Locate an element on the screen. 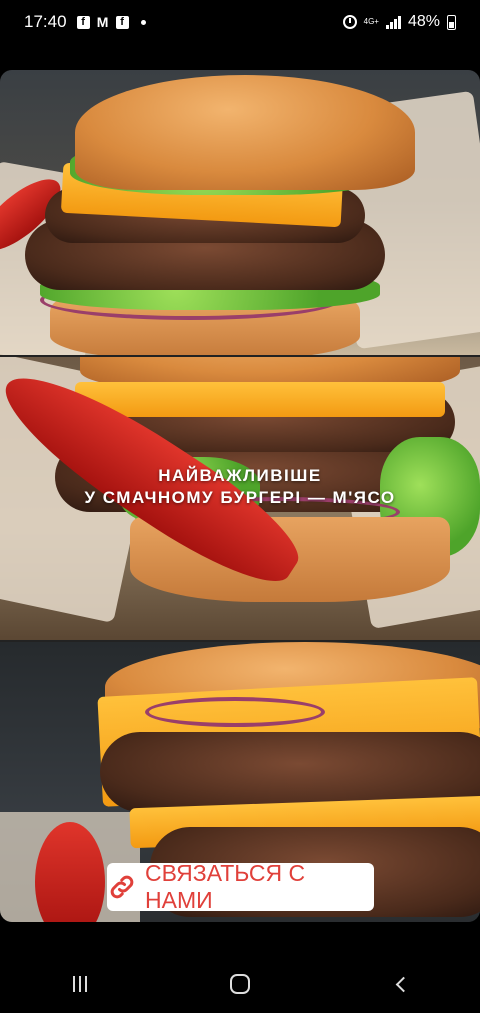 The height and width of the screenshot is (1013, 480). status-right: 4G+ 48% is located at coordinates (399, 22).